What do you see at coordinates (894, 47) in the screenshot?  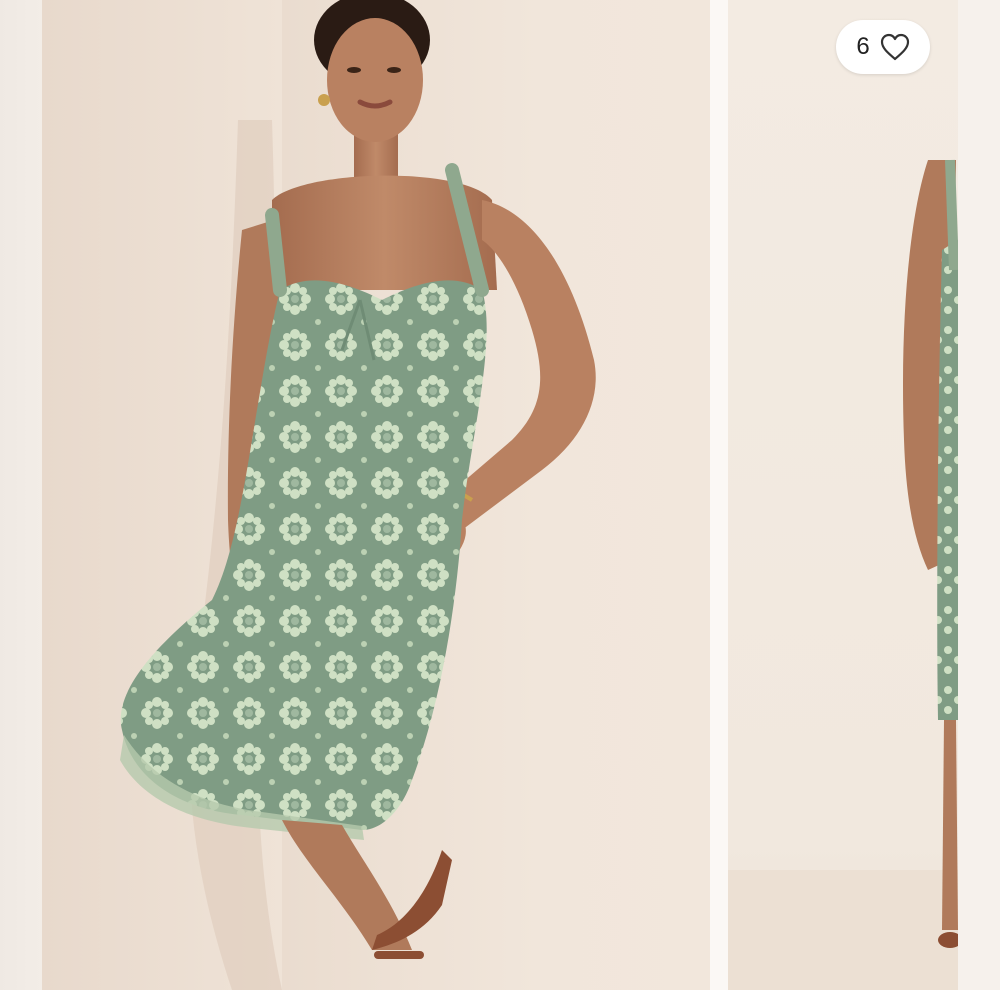 I see `heart-outline-icon` at bounding box center [894, 47].